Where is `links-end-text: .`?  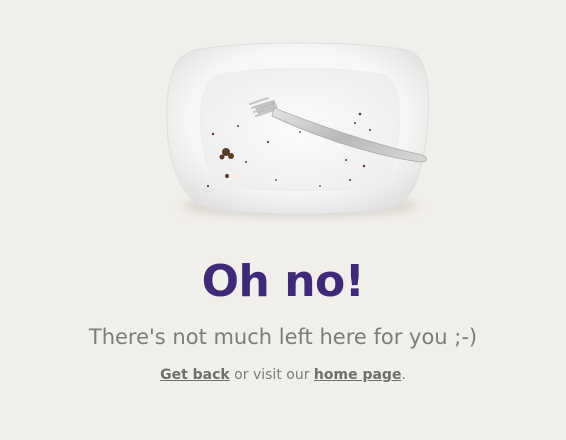 links-end-text: . is located at coordinates (403, 375).